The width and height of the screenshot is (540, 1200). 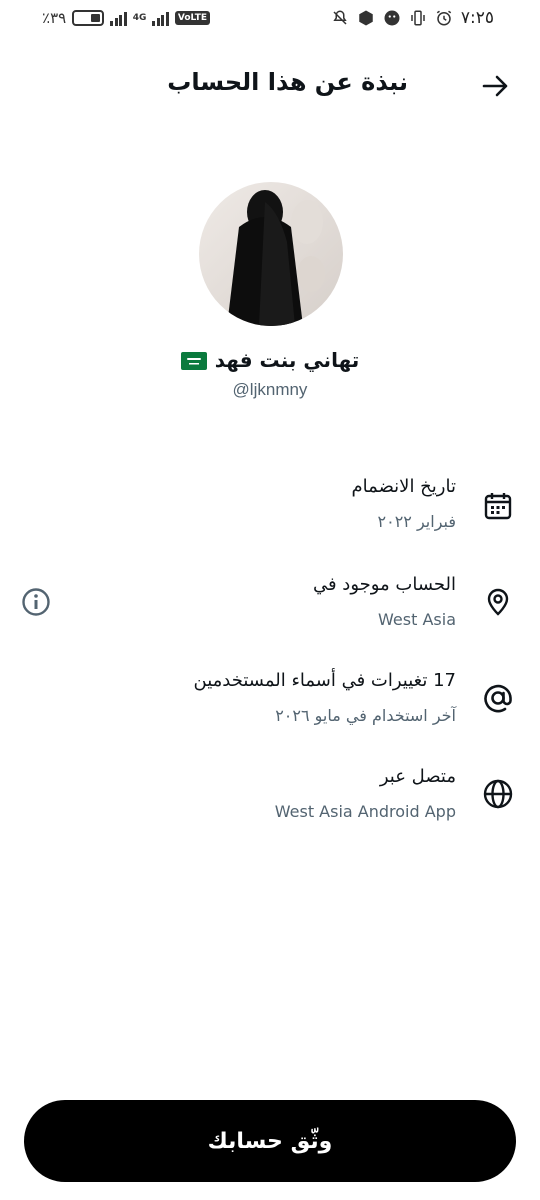 What do you see at coordinates (365, 811) in the screenshot?
I see `row-subtitle: West Asia Android App` at bounding box center [365, 811].